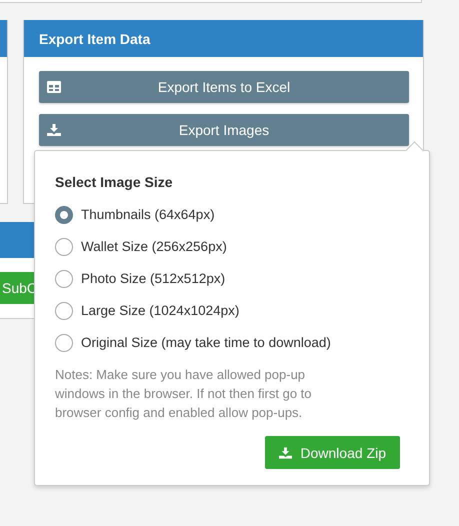  Describe the element at coordinates (224, 87) in the screenshot. I see `export-button: Export Items to Excel` at that location.